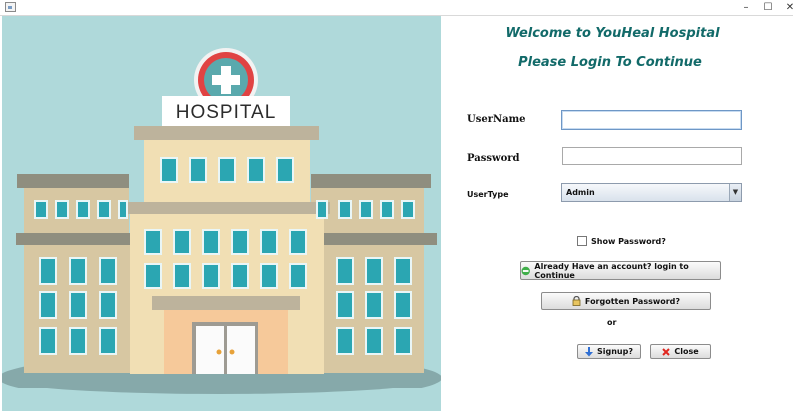 Image resolution: width=793 pixels, height=411 pixels. What do you see at coordinates (612, 33) in the screenshot?
I see `welcome-title: Welcome to YouHeal Hospital` at bounding box center [612, 33].